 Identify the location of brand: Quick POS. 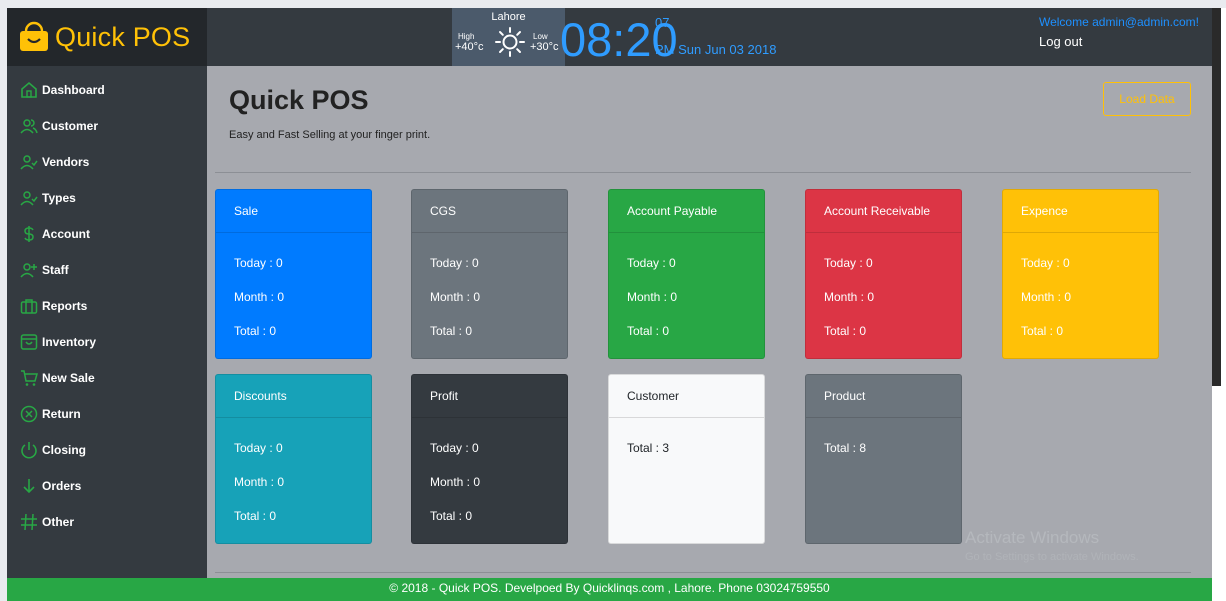
(107, 37).